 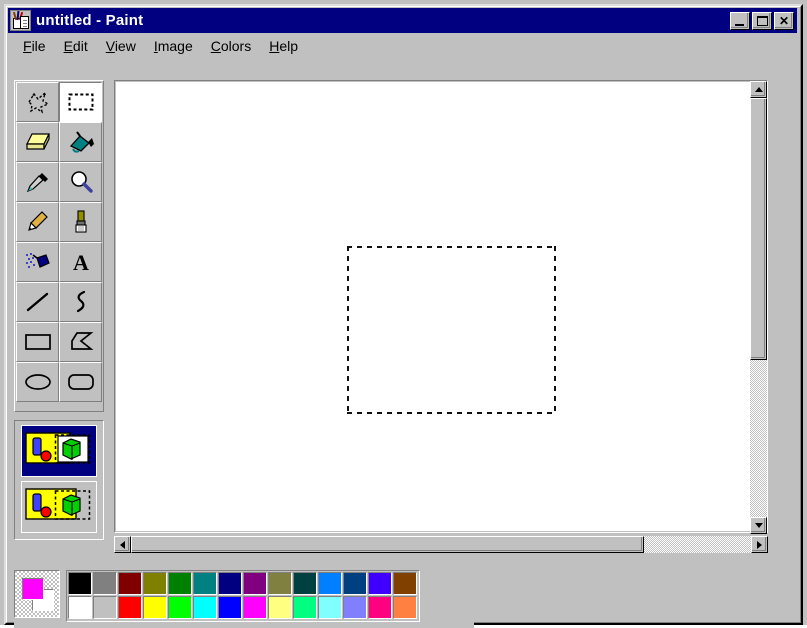 I want to click on curve-icon, so click(x=80, y=301).